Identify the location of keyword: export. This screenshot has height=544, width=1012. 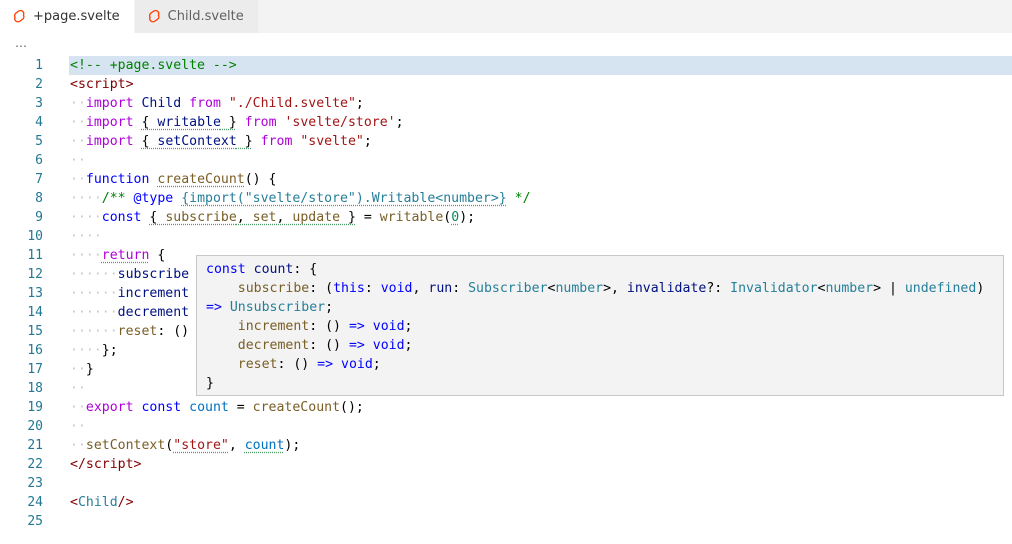
(109, 407).